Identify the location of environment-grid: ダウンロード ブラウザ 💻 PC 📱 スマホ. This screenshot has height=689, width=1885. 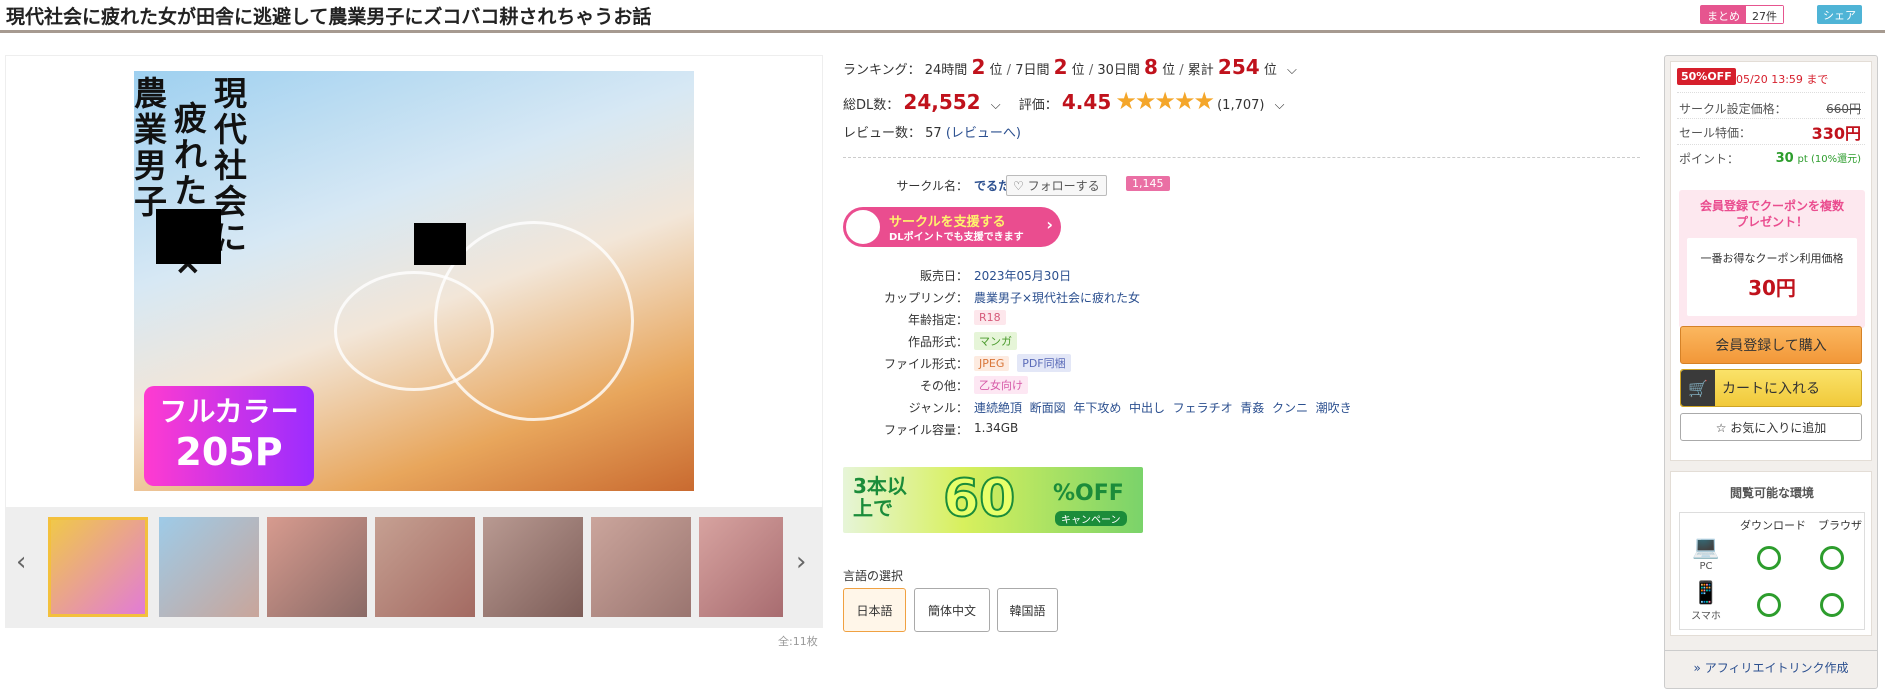
(1772, 571).